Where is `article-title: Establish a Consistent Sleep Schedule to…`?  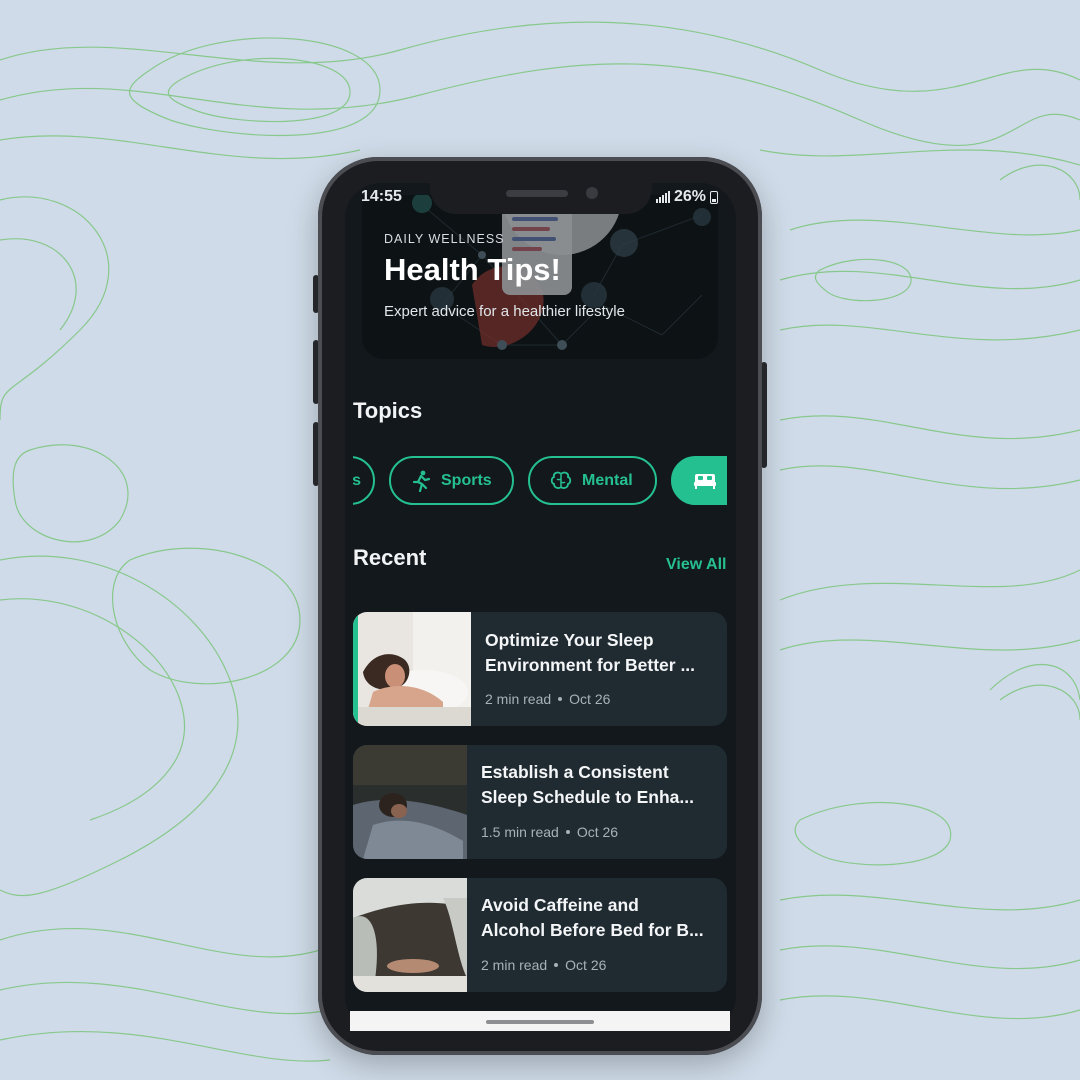 article-title: Establish a Consistent Sleep Schedule to… is located at coordinates (597, 785).